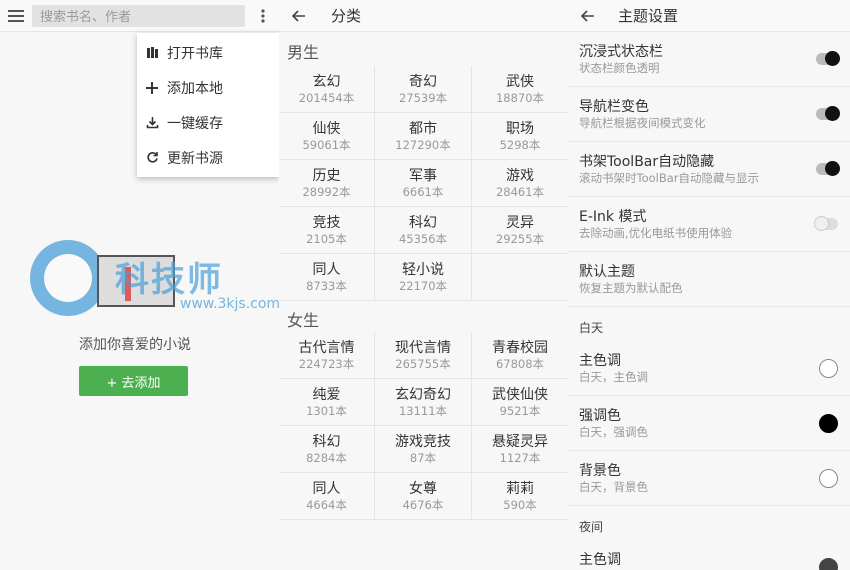 Image resolution: width=850 pixels, height=570 pixels. I want to click on setting-text: 强调色 白天，强调色, so click(613, 423).